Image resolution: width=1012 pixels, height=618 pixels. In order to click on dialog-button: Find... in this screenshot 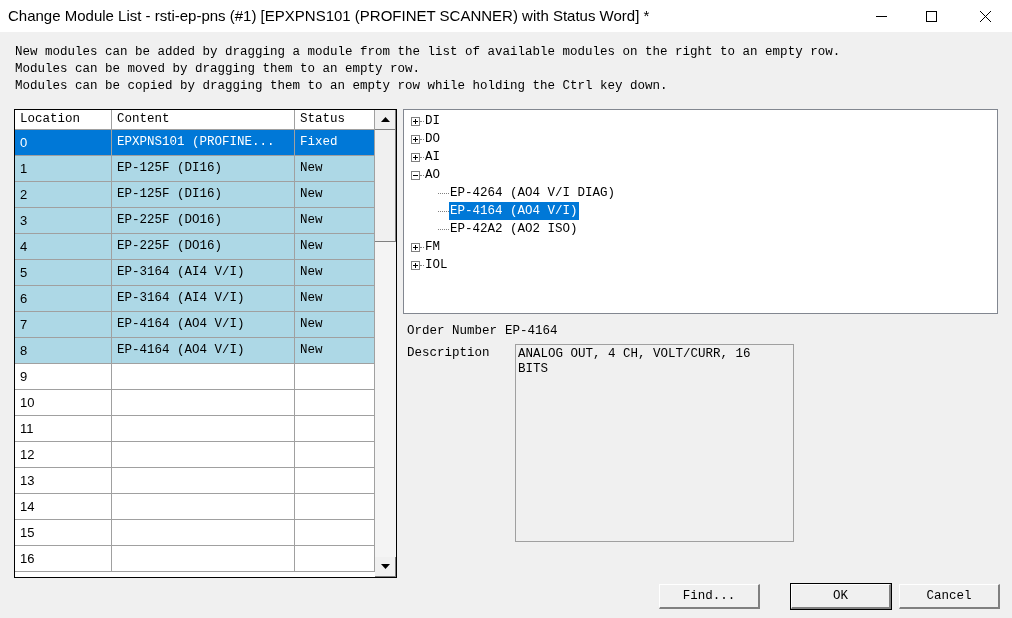, I will do `click(709, 596)`.